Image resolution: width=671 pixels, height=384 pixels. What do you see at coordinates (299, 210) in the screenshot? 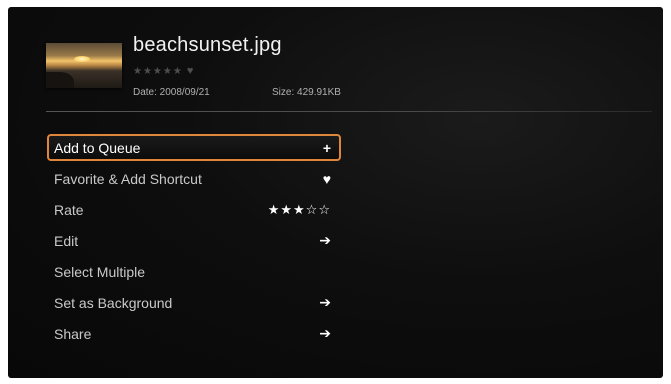
I see `star-rating-icon: ★★★☆☆` at bounding box center [299, 210].